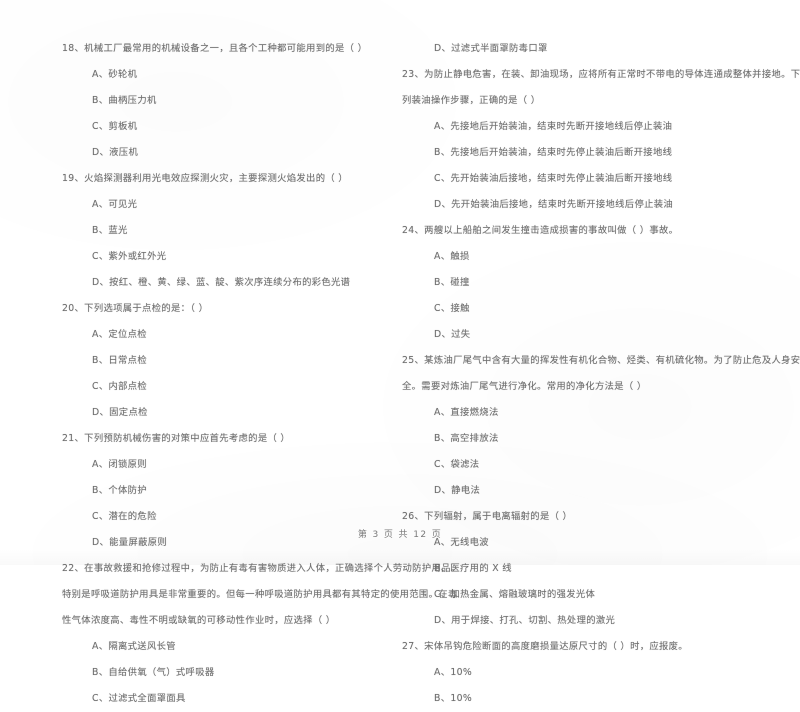 This screenshot has height=712, width=800. I want to click on question-option: B、碰撞, so click(567, 283).